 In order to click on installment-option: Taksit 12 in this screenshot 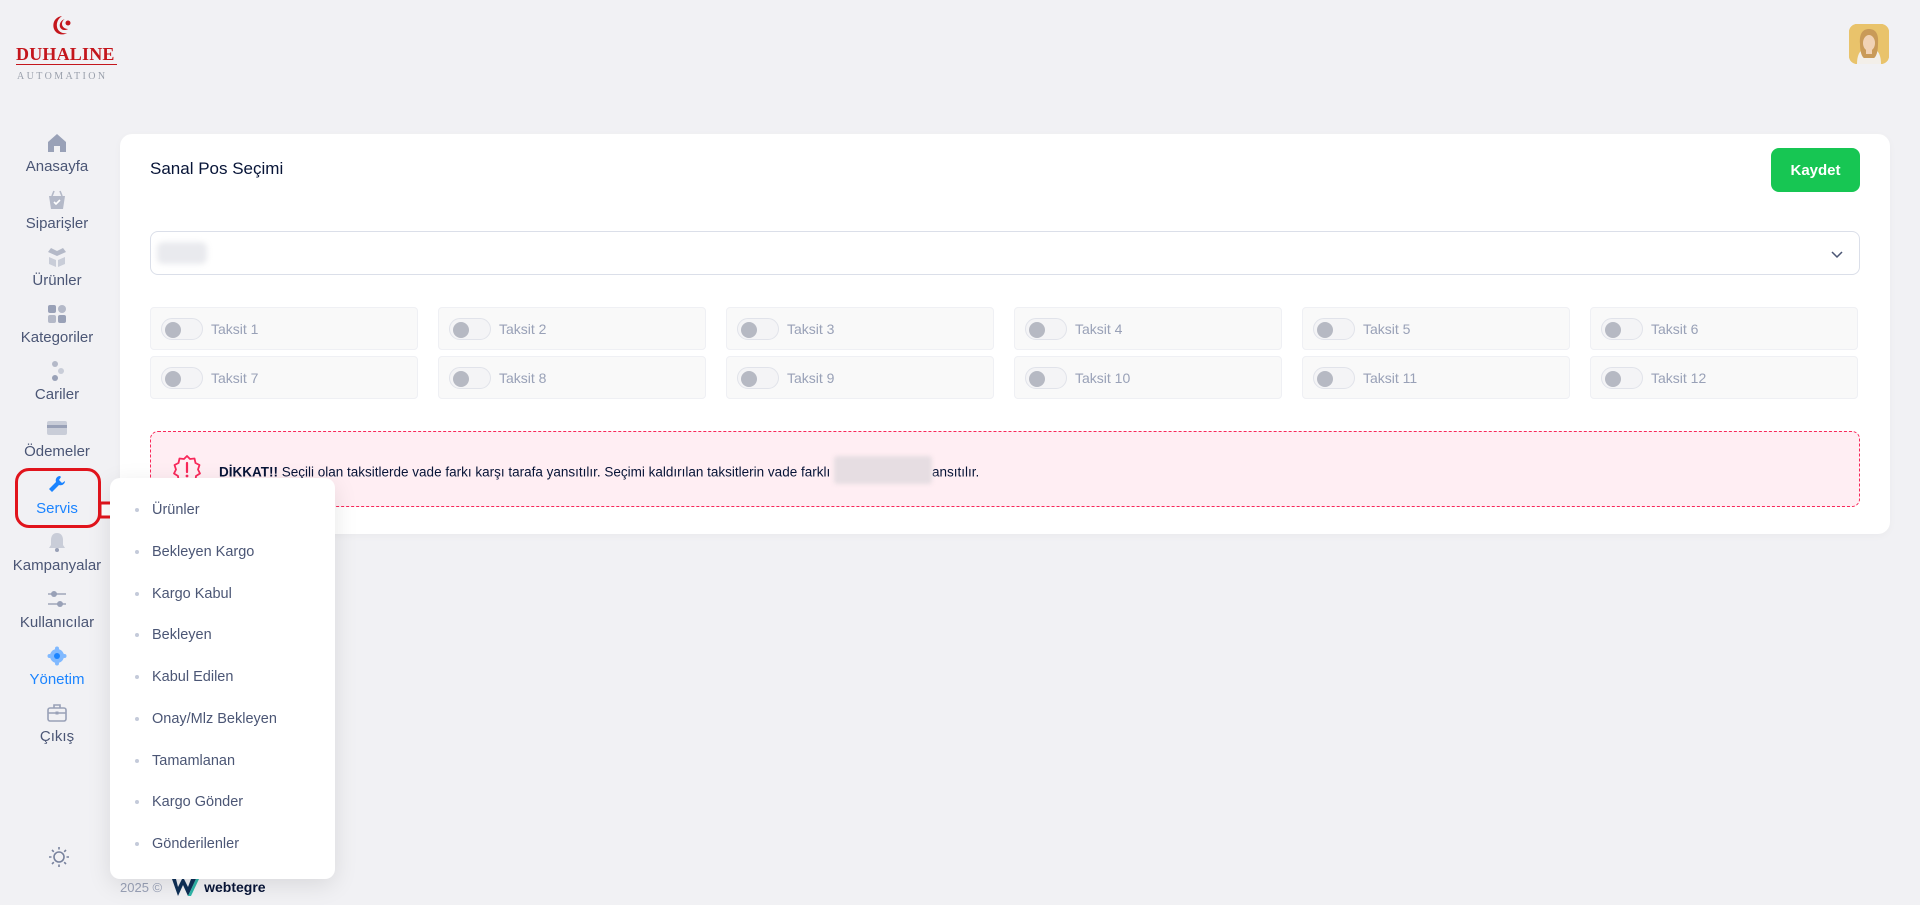, I will do `click(1724, 377)`.